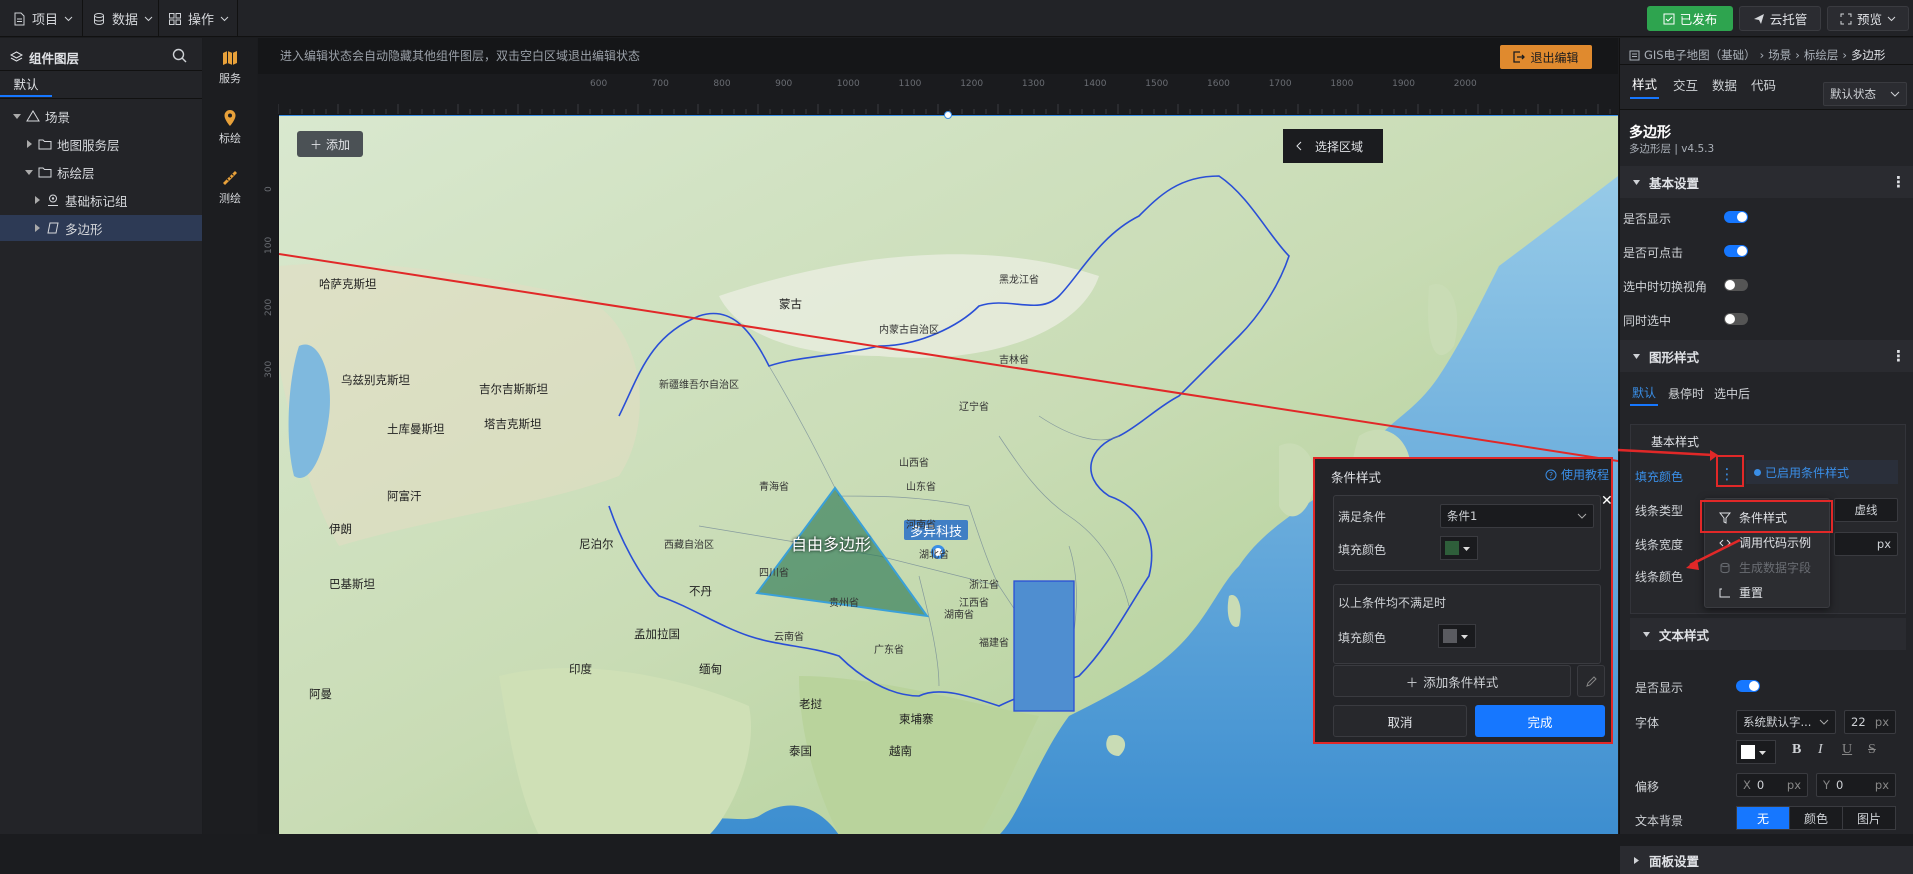  What do you see at coordinates (1724, 84) in the screenshot?
I see `tab-data: 数据` at bounding box center [1724, 84].